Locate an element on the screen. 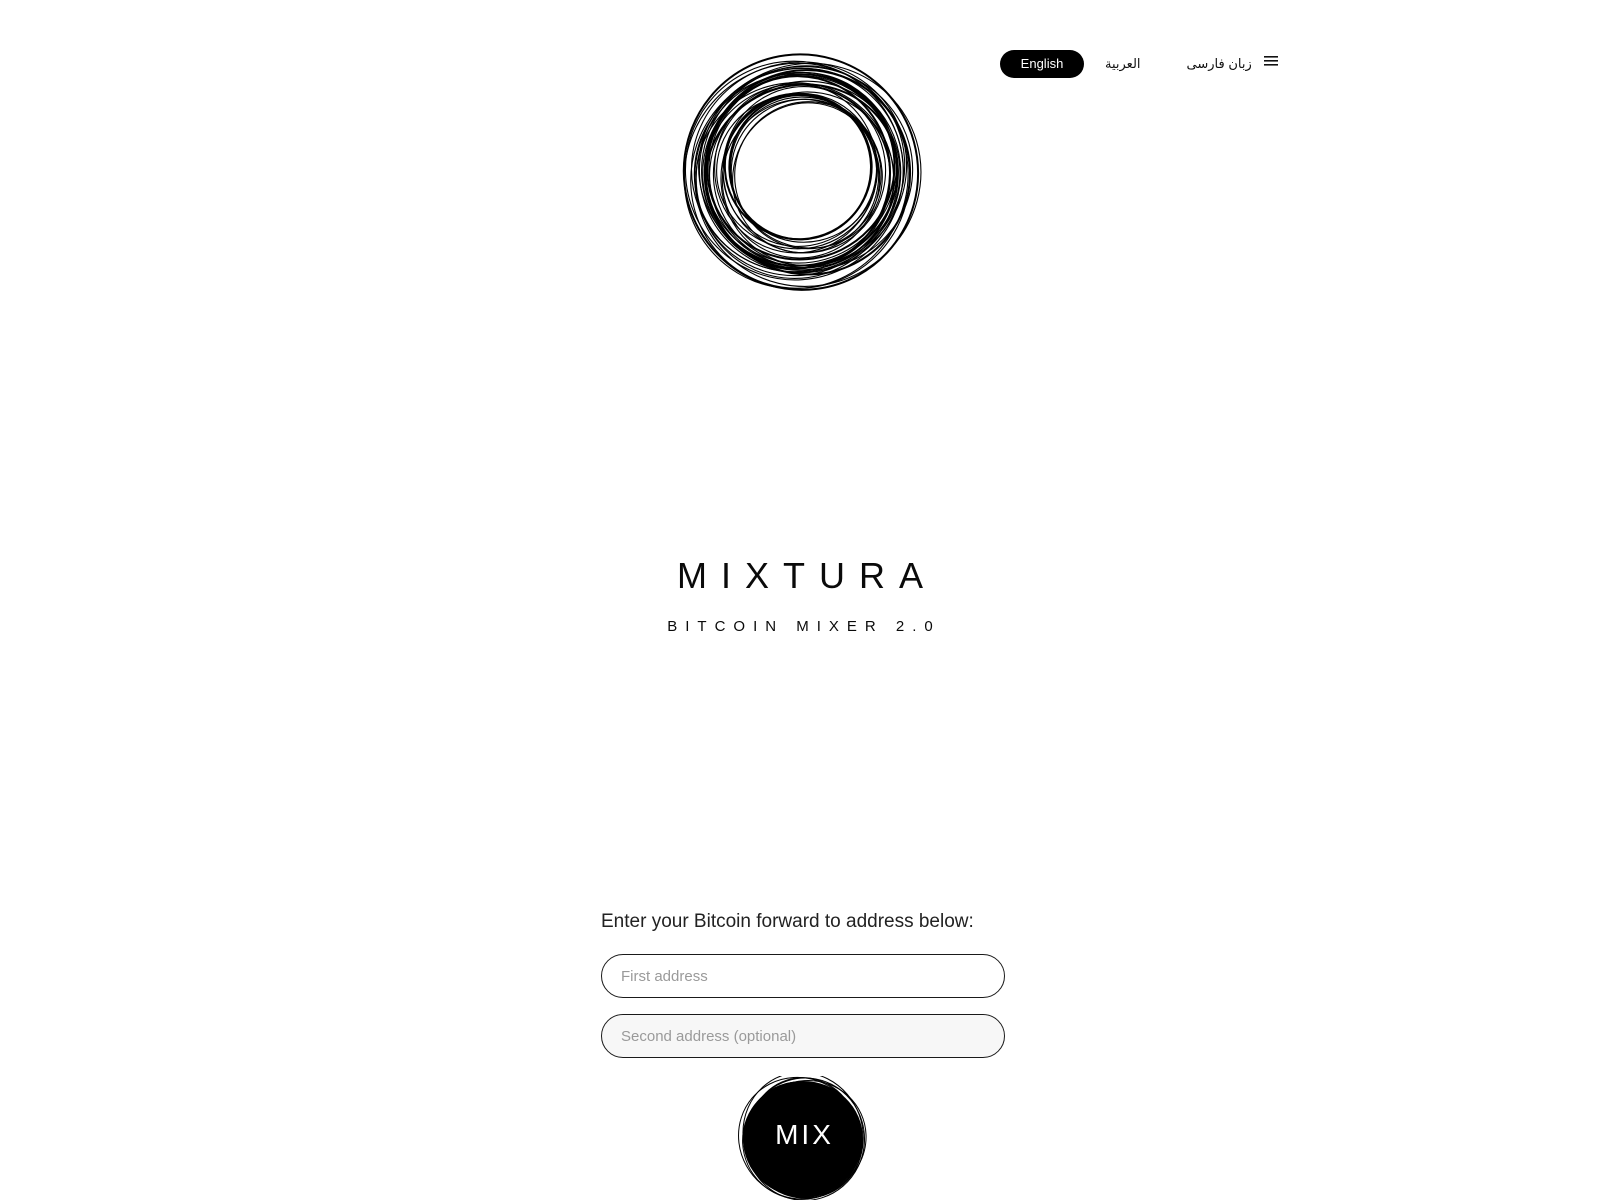 Image resolution: width=1600 pixels, height=1200 pixels. first-address-input is located at coordinates (803, 976).